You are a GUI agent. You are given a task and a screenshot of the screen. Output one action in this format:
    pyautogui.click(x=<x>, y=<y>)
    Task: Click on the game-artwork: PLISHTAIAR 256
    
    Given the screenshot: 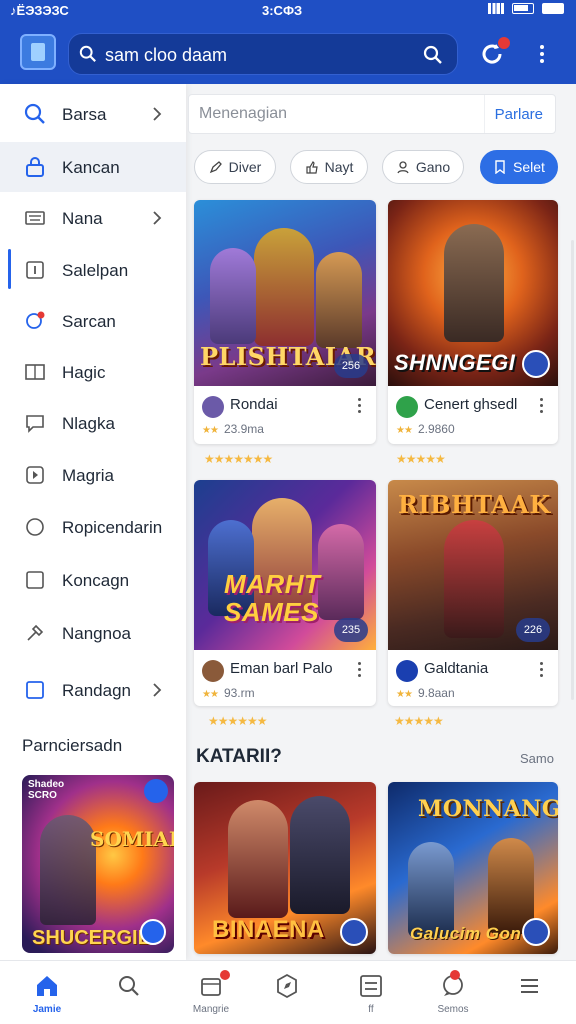 What is the action you would take?
    pyautogui.click(x=285, y=293)
    